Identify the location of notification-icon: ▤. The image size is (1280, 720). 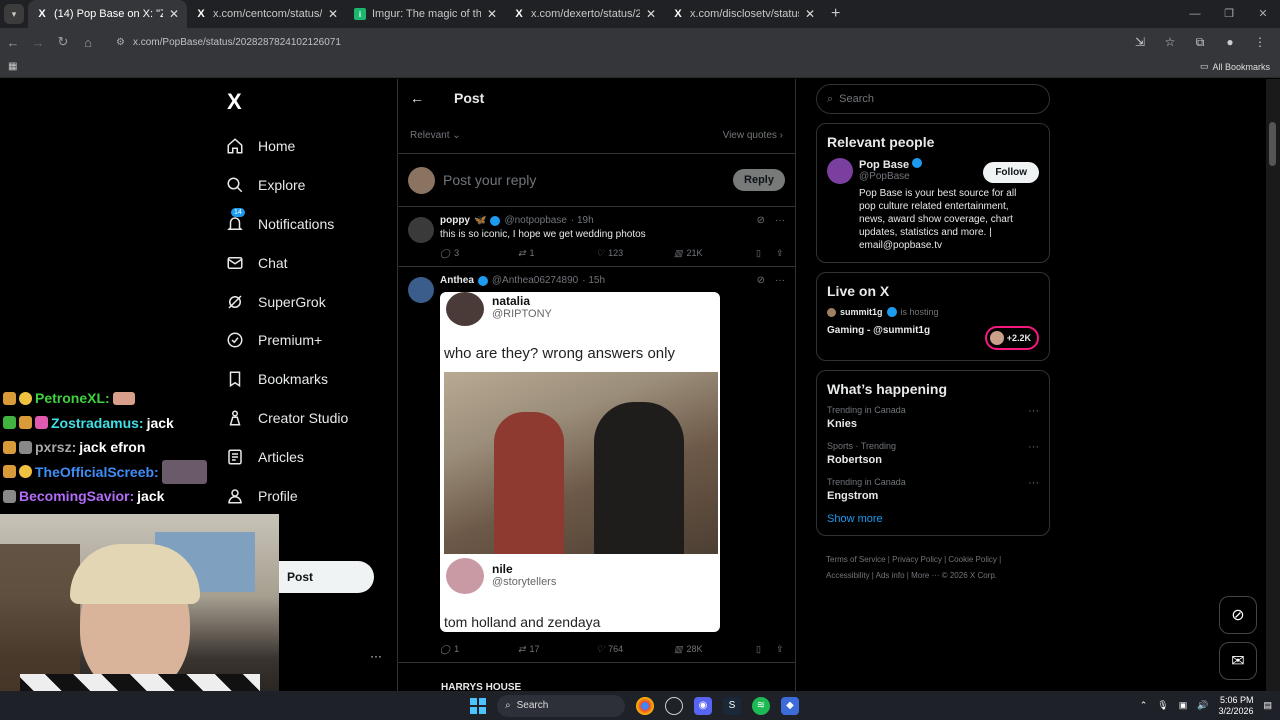
(1267, 705).